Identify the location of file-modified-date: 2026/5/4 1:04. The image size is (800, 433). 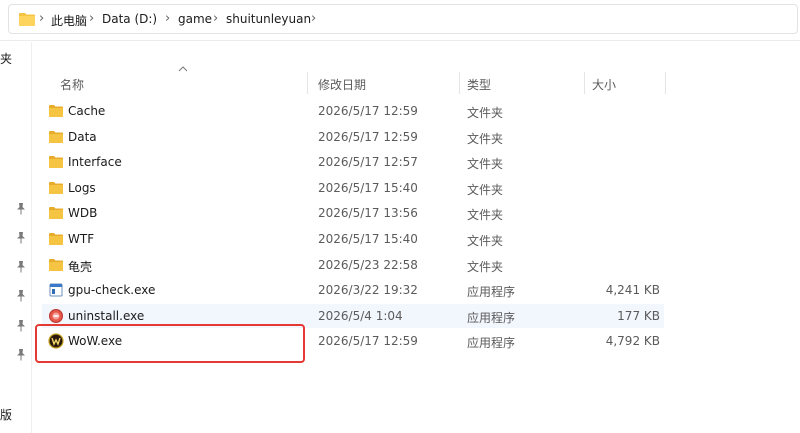
(360, 315).